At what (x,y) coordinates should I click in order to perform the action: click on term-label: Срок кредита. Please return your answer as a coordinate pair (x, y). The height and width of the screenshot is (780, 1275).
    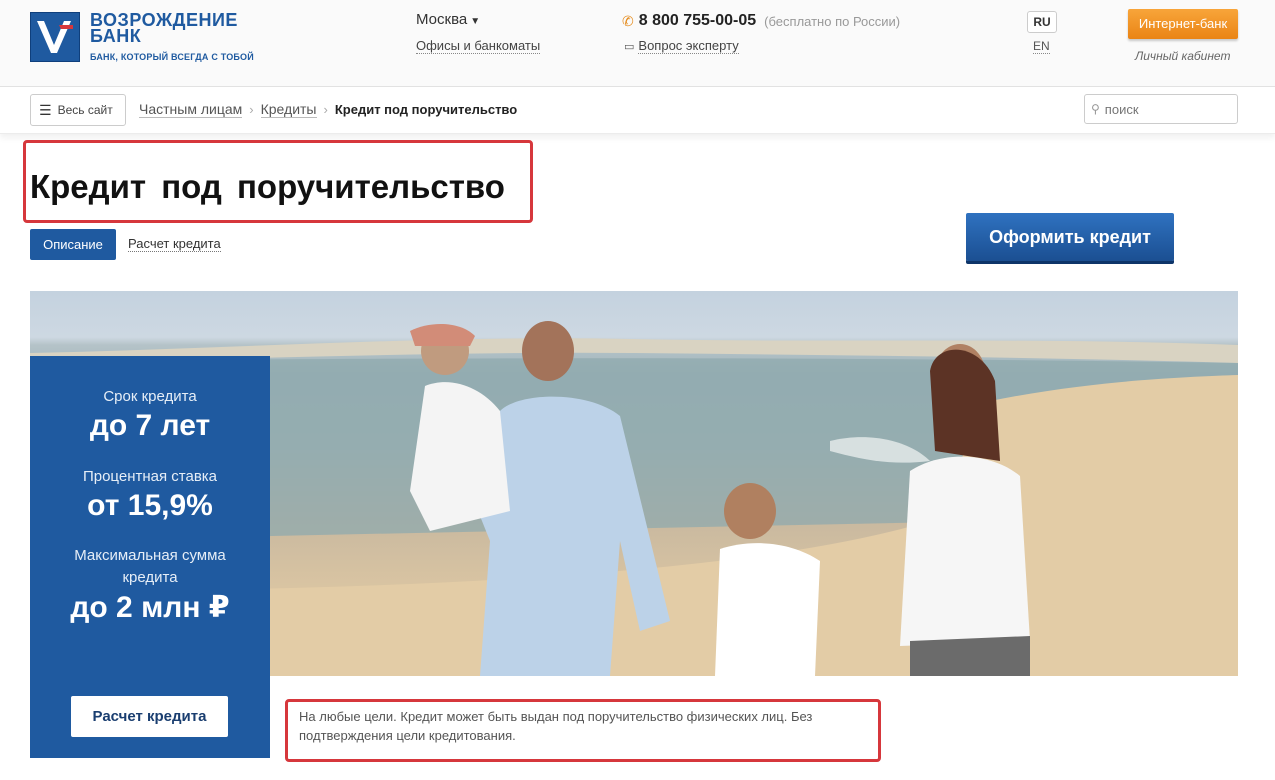
    Looking at the image, I should click on (150, 396).